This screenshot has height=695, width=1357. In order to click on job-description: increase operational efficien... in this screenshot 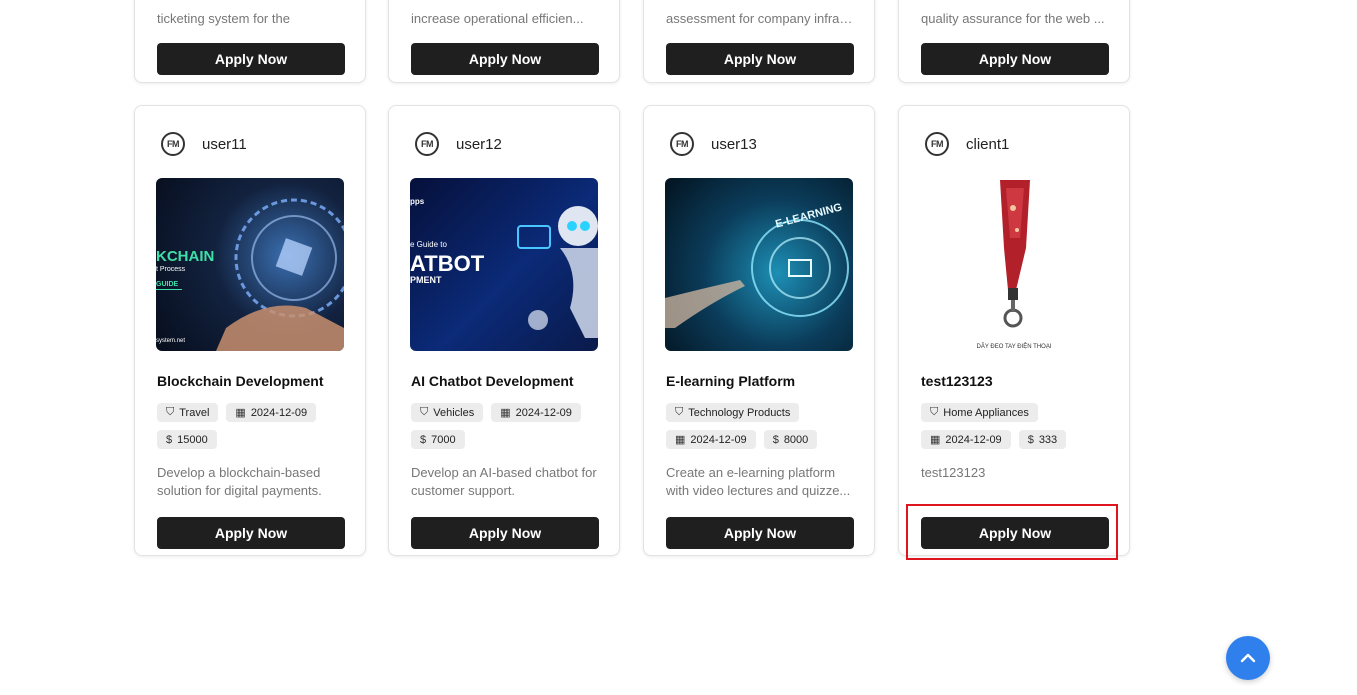, I will do `click(497, 18)`.